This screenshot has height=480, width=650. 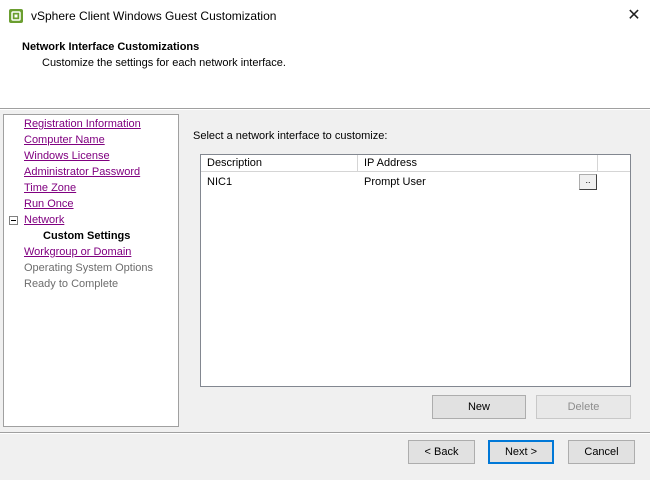 What do you see at coordinates (44, 220) in the screenshot?
I see `nav-network: Network` at bounding box center [44, 220].